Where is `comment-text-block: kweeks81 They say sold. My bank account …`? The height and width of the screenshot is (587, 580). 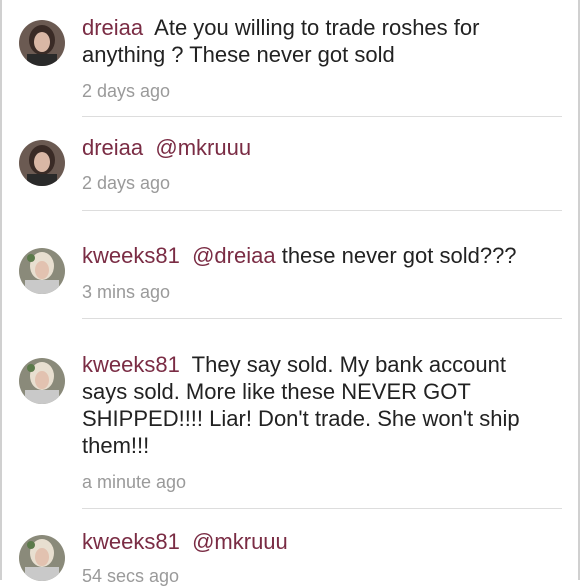 comment-text-block: kweeks81 They say sold. My bank account … is located at coordinates (317, 405).